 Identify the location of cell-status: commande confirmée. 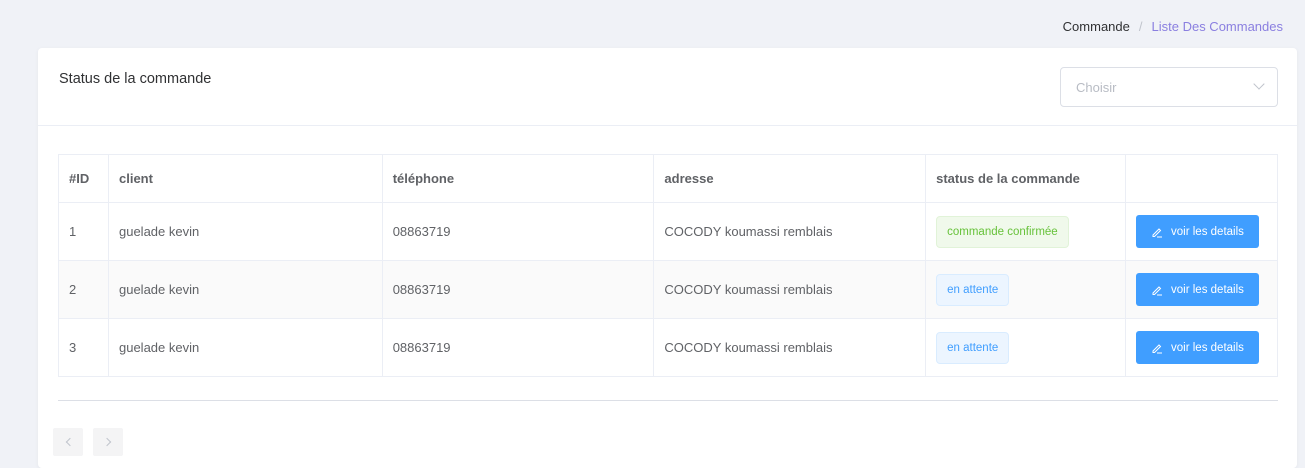
(1025, 231).